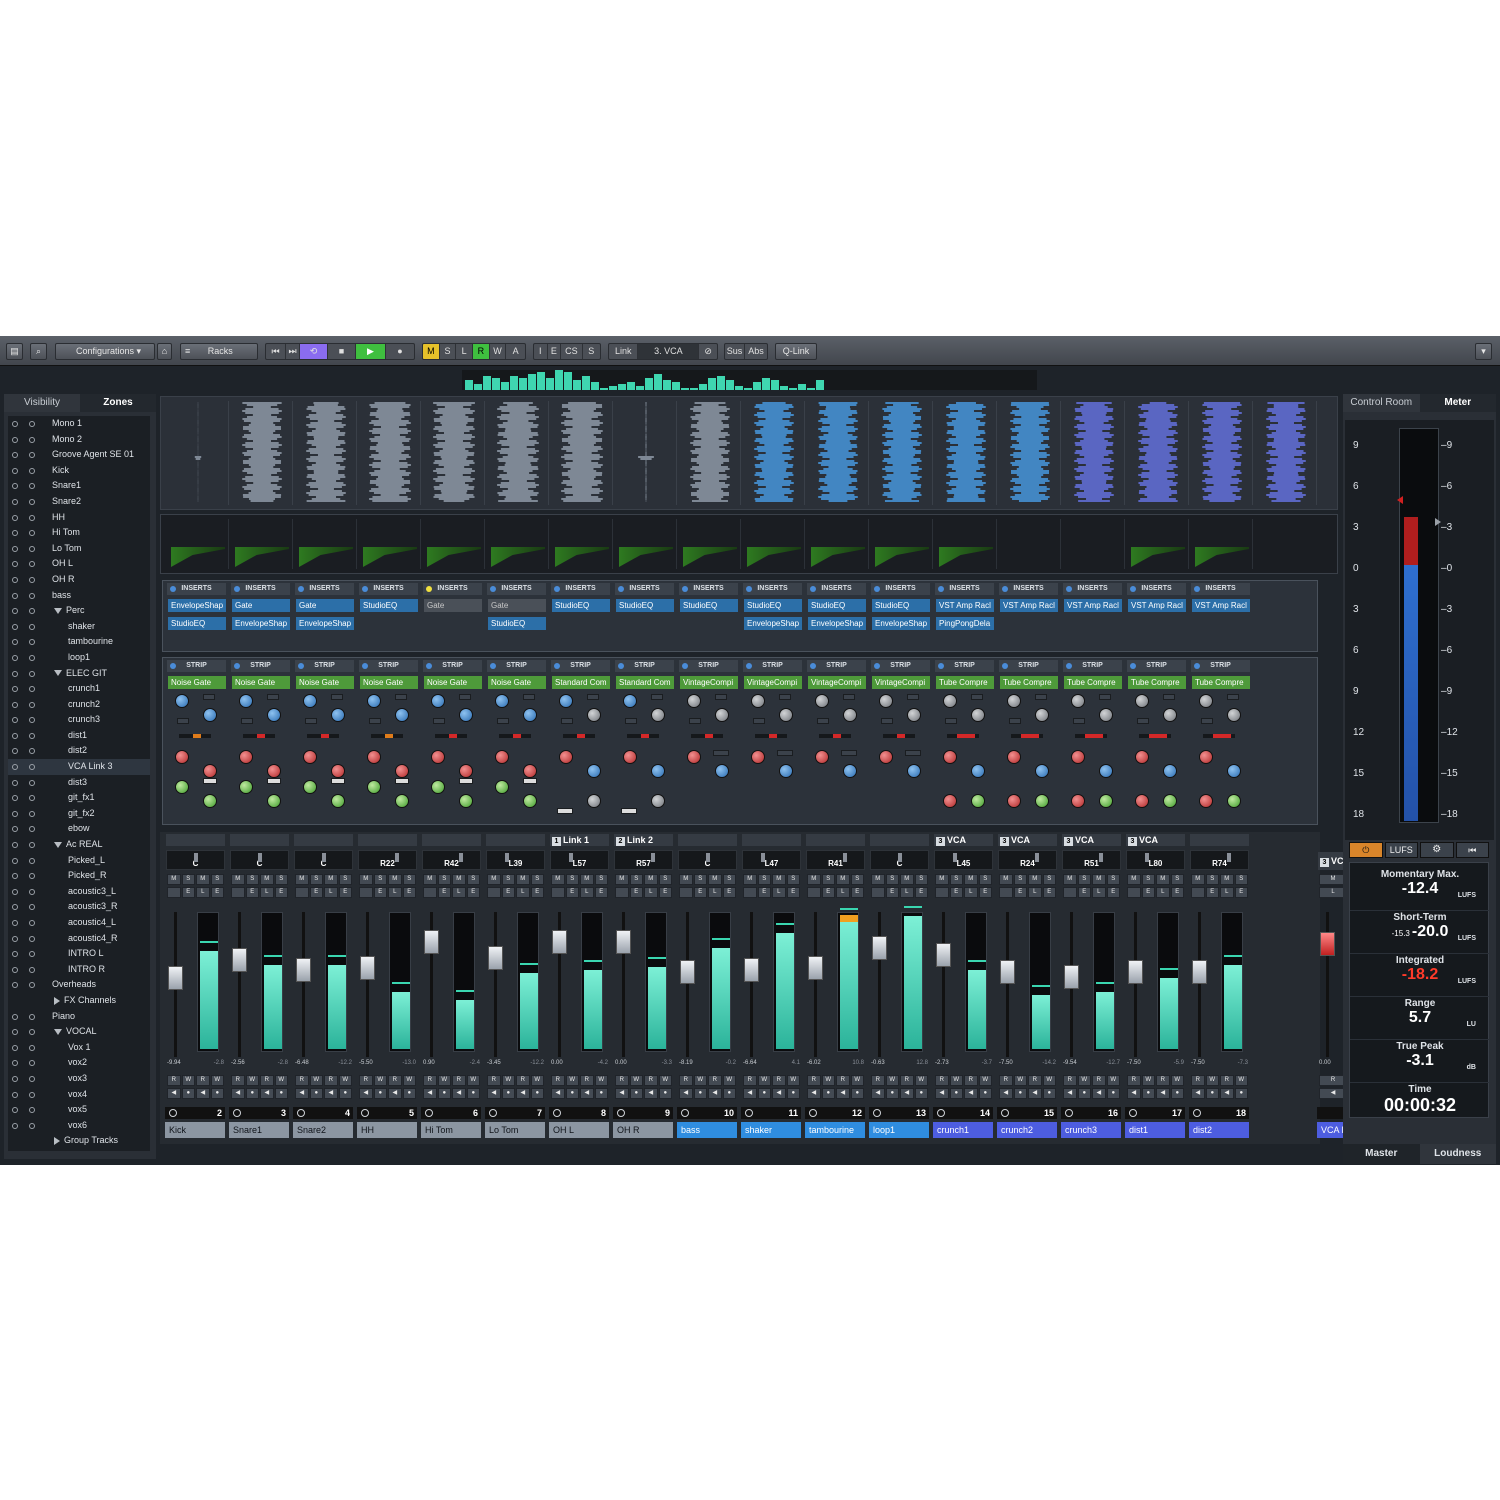 The width and height of the screenshot is (1500, 1500). Describe the element at coordinates (1042, 801) in the screenshot. I see `mix-knob` at that location.